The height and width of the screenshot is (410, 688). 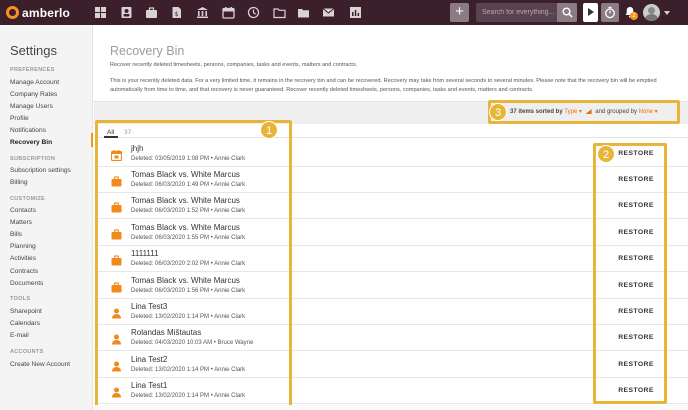 I want to click on sidebar-item-documents: Documents, so click(x=26, y=283).